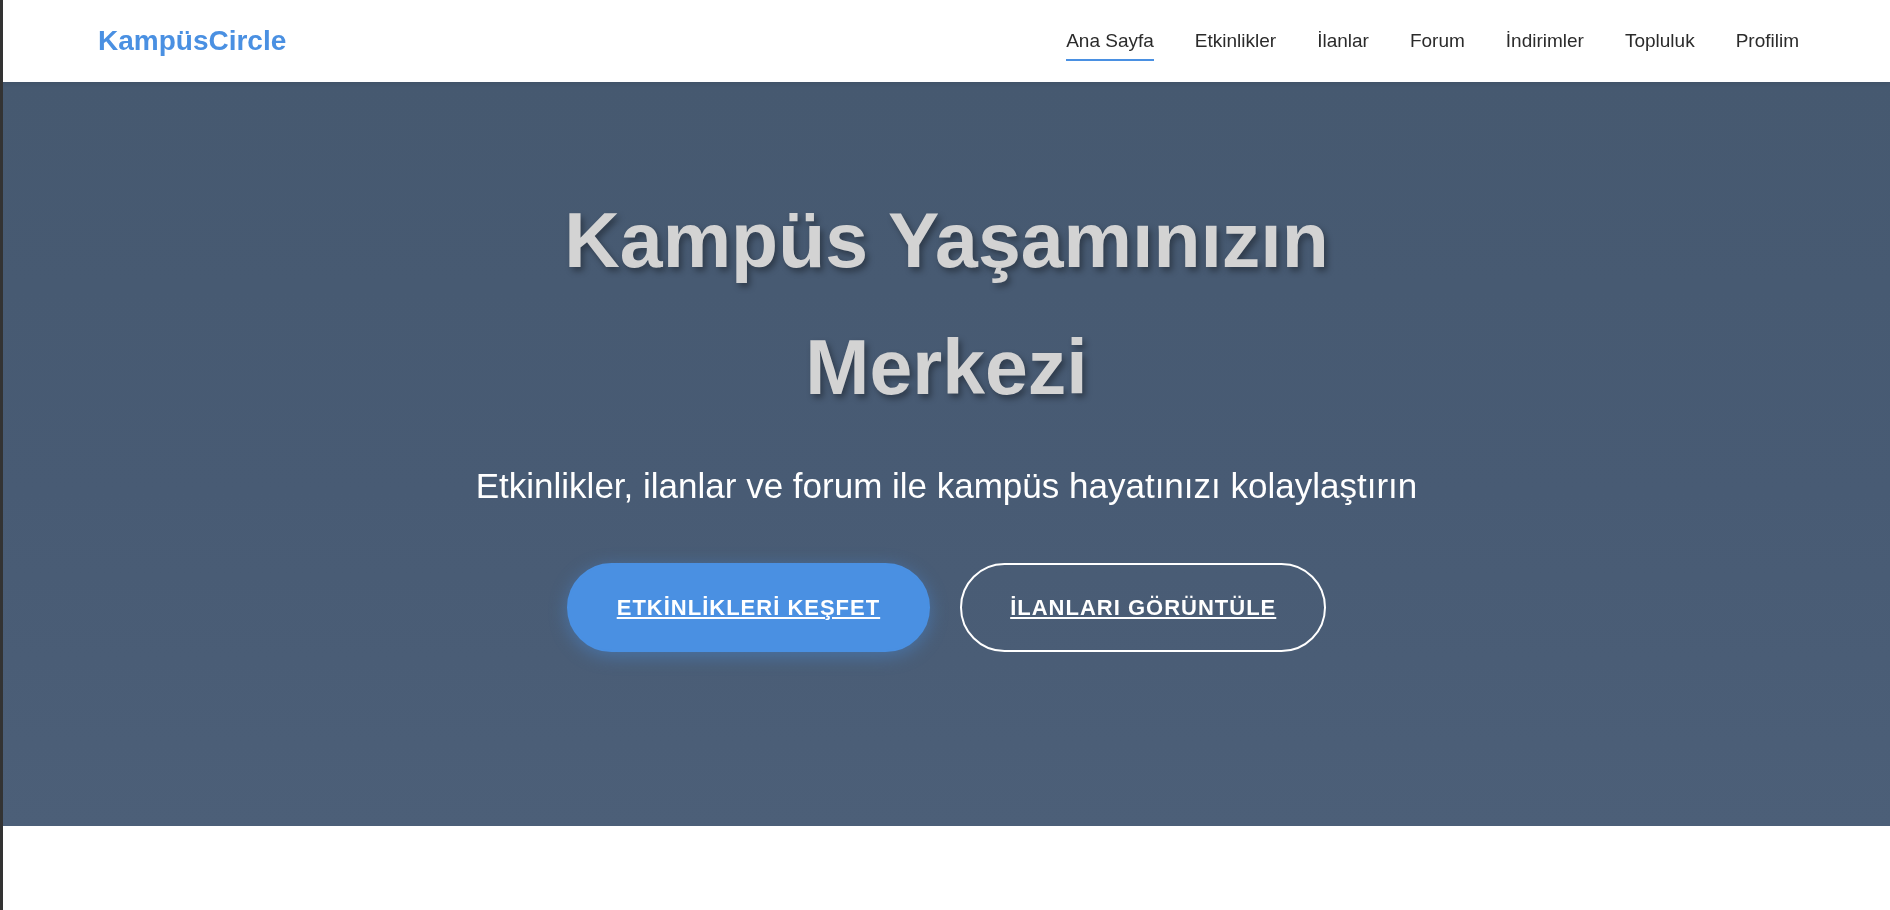 The width and height of the screenshot is (1890, 910). What do you see at coordinates (1235, 41) in the screenshot?
I see `nav-link: Etkinlikler` at bounding box center [1235, 41].